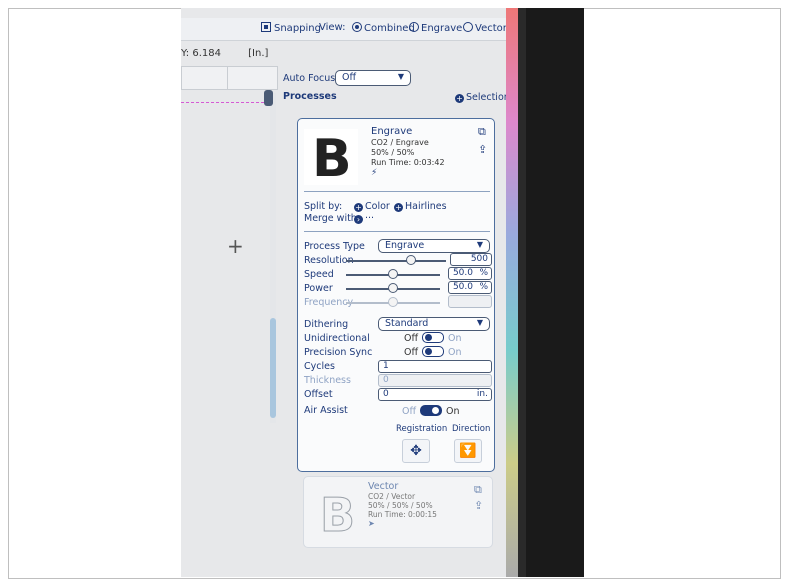  What do you see at coordinates (310, 96) in the screenshot?
I see `processes-title: Processes` at bounding box center [310, 96].